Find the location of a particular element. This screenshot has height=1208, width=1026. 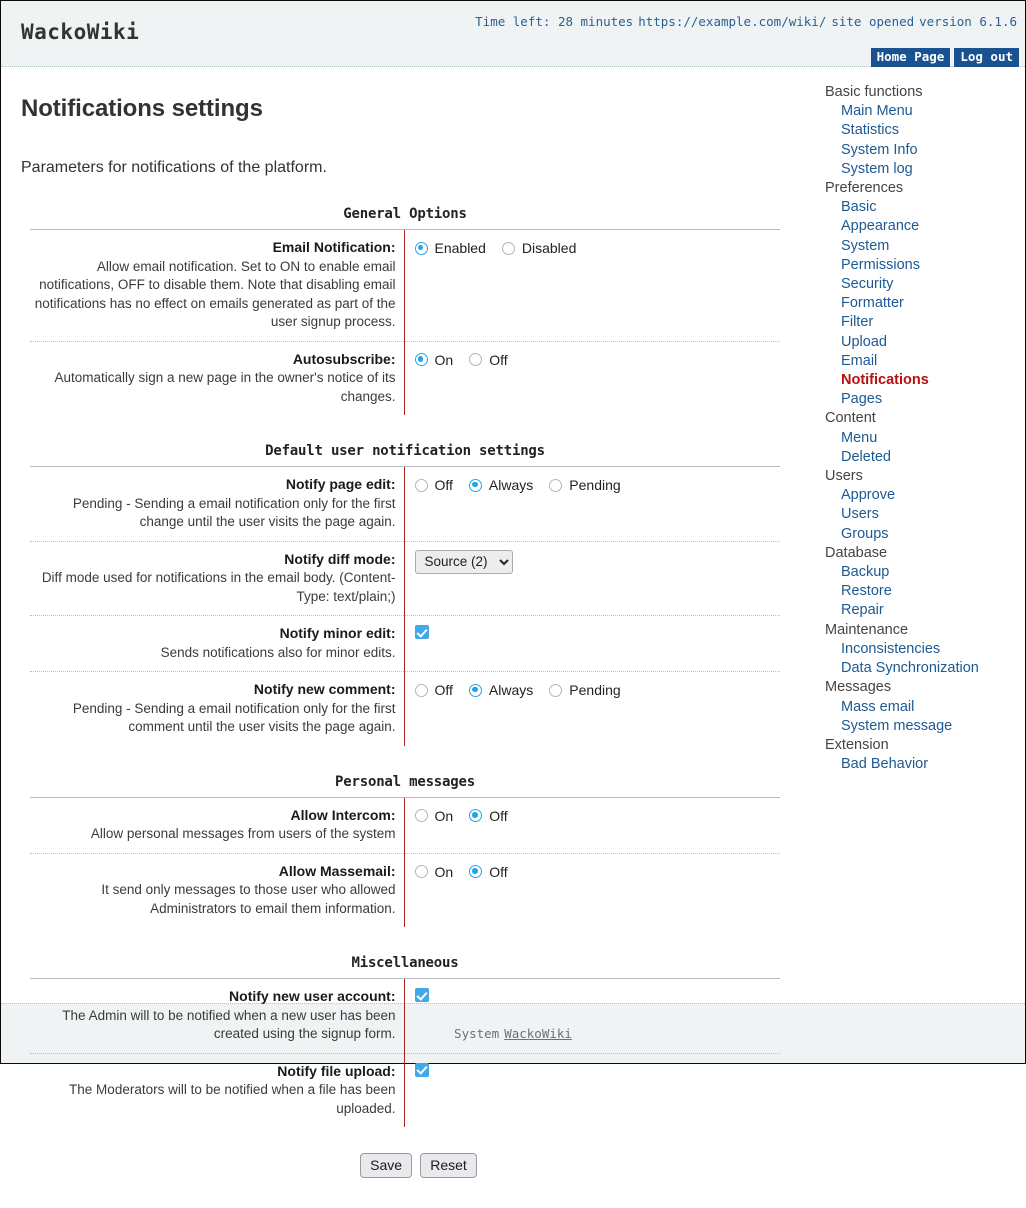

sidebar-item-statistics: Statistics is located at coordinates (922, 130).